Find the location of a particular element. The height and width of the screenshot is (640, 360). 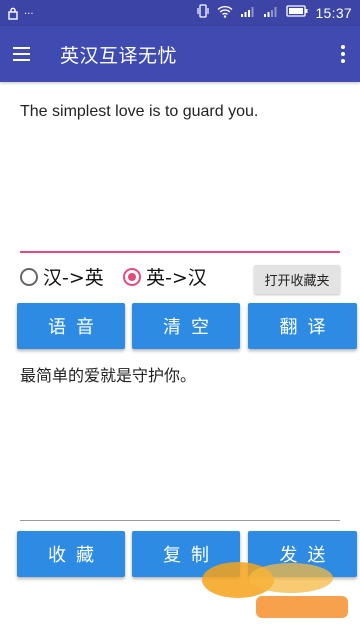

favorite-button: 收藏 is located at coordinates (71, 554).